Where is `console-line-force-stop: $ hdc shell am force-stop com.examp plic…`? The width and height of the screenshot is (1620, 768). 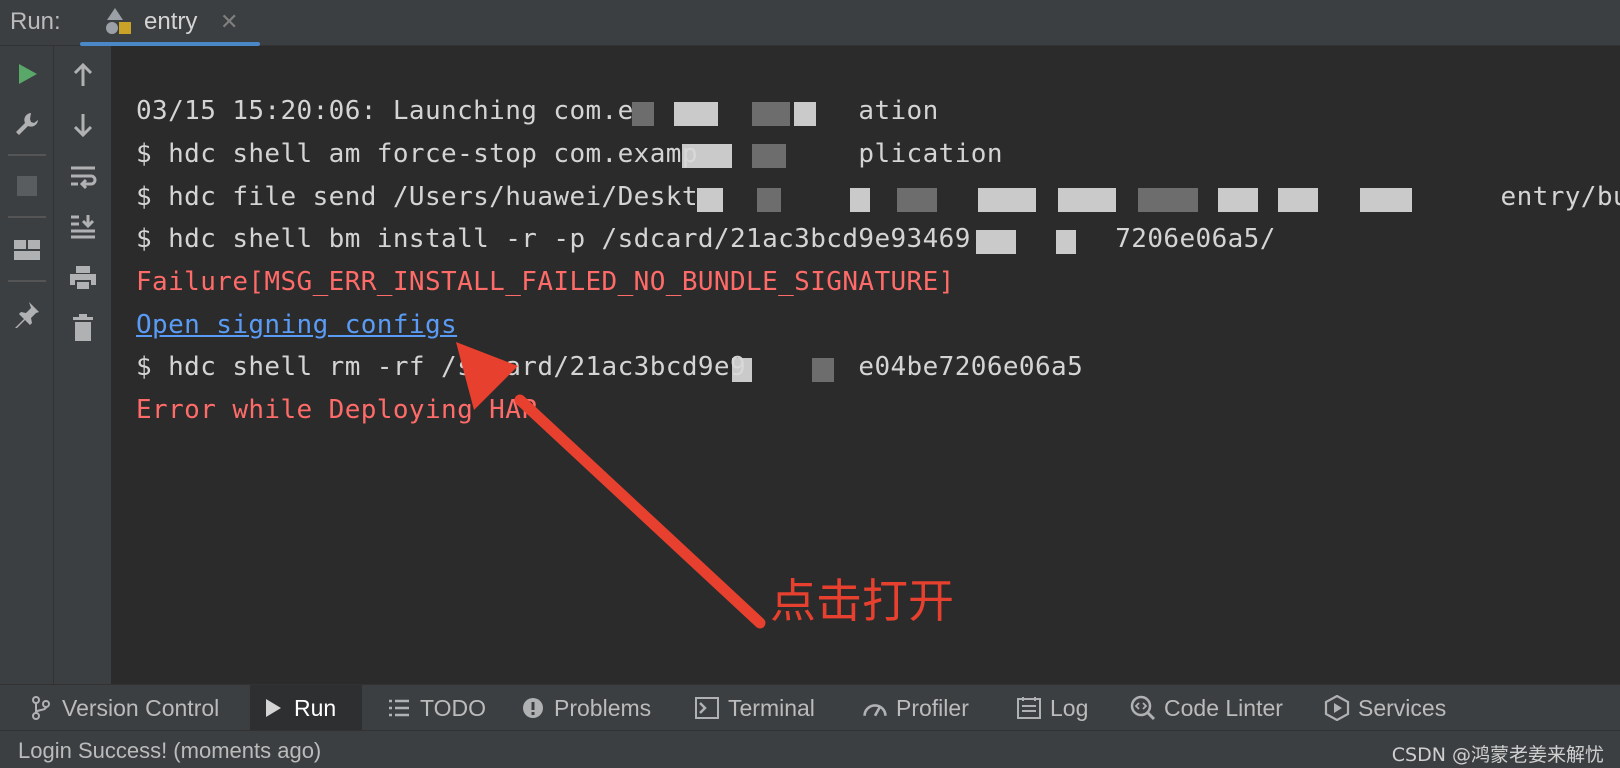 console-line-force-stop: $ hdc shell am force-stop com.examp plic… is located at coordinates (569, 154).